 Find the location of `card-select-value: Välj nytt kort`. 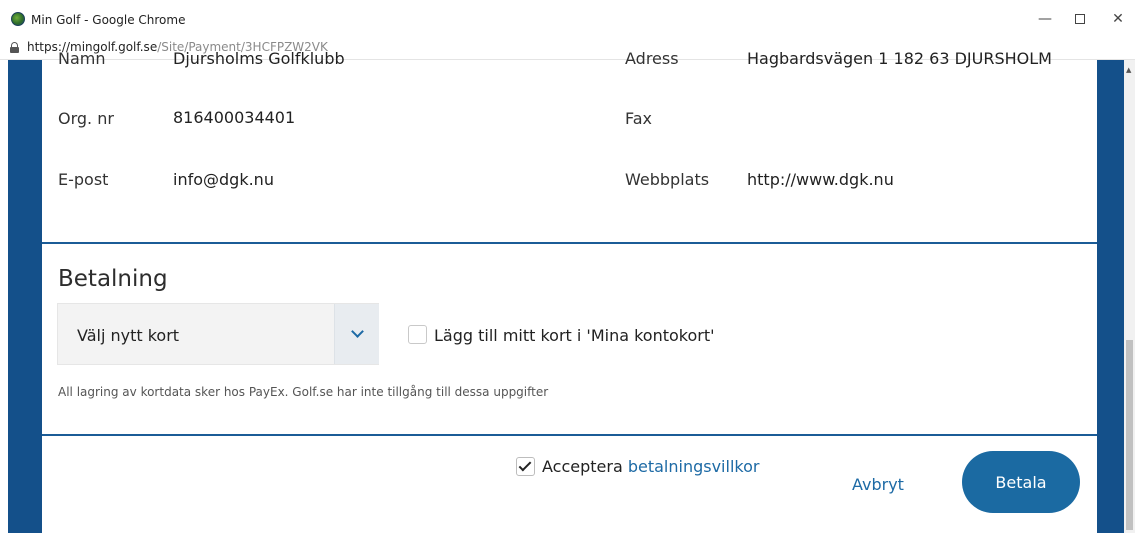

card-select-value: Välj nytt kort is located at coordinates (128, 335).